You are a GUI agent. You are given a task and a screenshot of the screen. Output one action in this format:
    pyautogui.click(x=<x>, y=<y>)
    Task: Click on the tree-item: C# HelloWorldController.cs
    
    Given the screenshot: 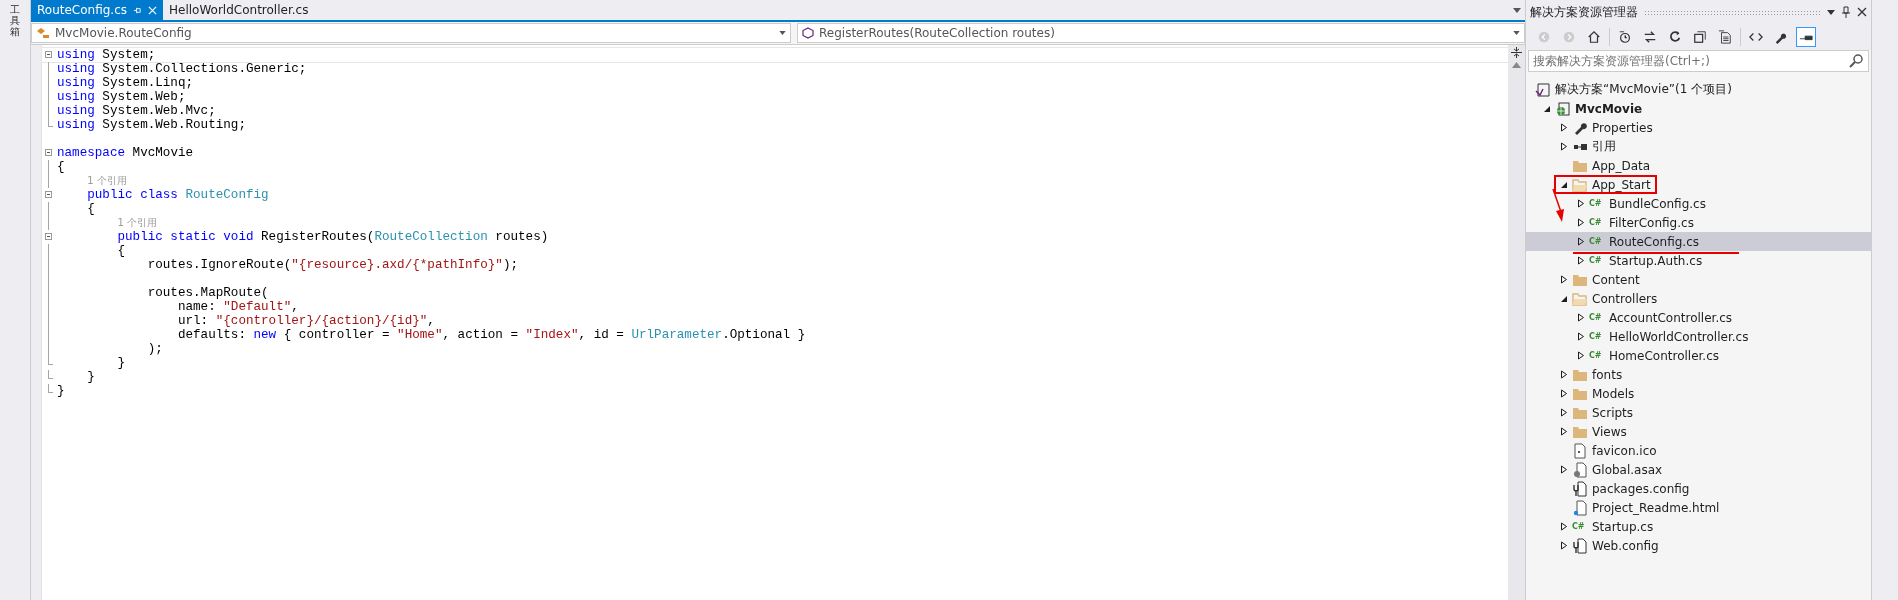 What is the action you would take?
    pyautogui.click(x=1698, y=336)
    